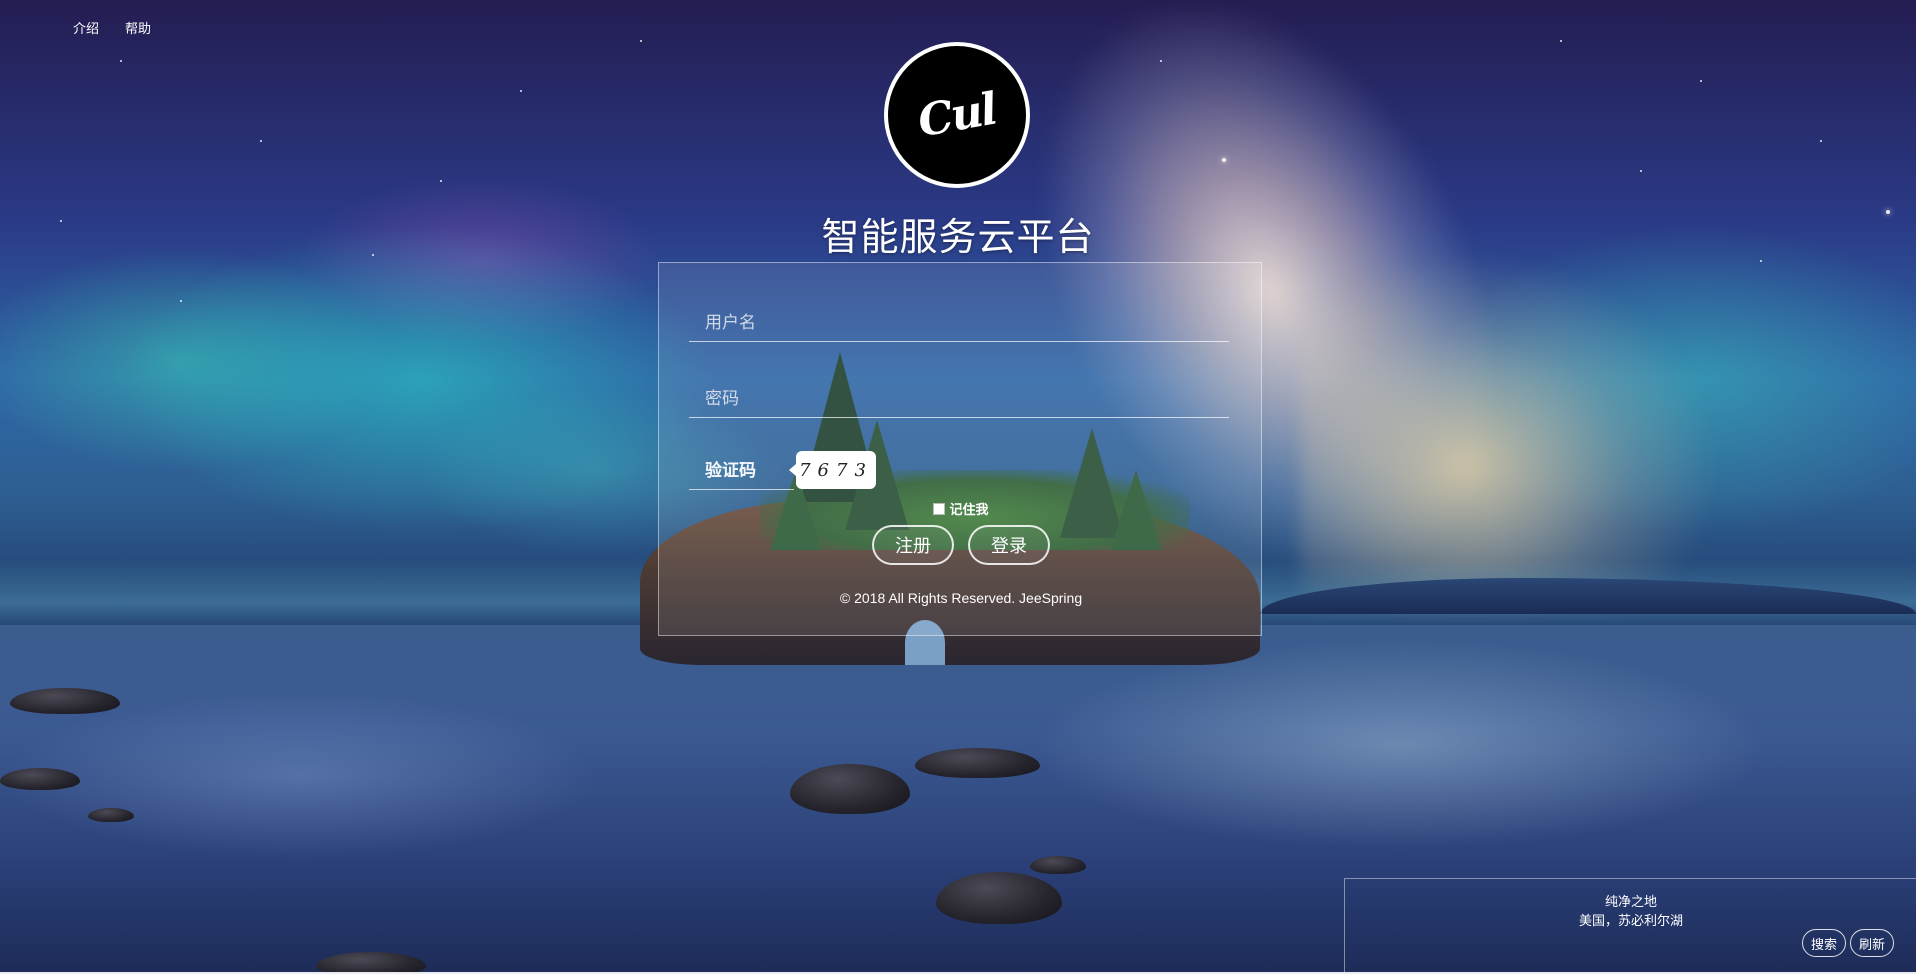 This screenshot has height=974, width=1916. Describe the element at coordinates (86, 27) in the screenshot. I see `nav-intro-link: 介绍` at that location.